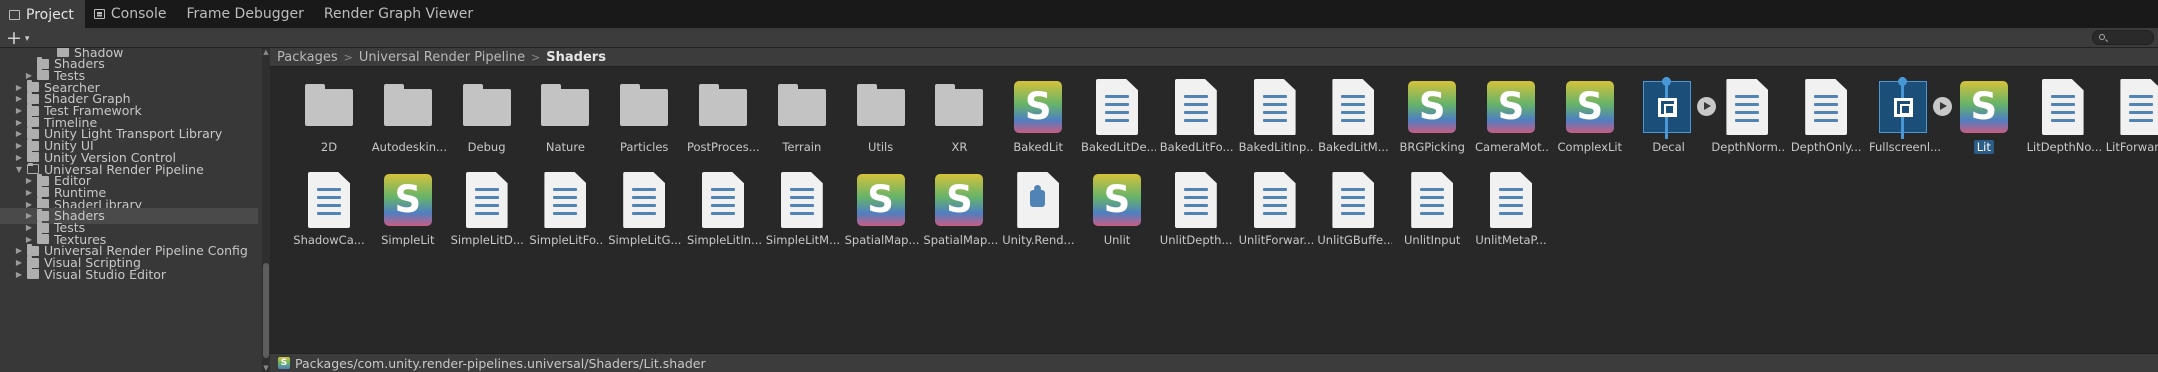 This screenshot has height=372, width=2158. What do you see at coordinates (266, 368) in the screenshot?
I see `scroll-down-icon: ▼` at bounding box center [266, 368].